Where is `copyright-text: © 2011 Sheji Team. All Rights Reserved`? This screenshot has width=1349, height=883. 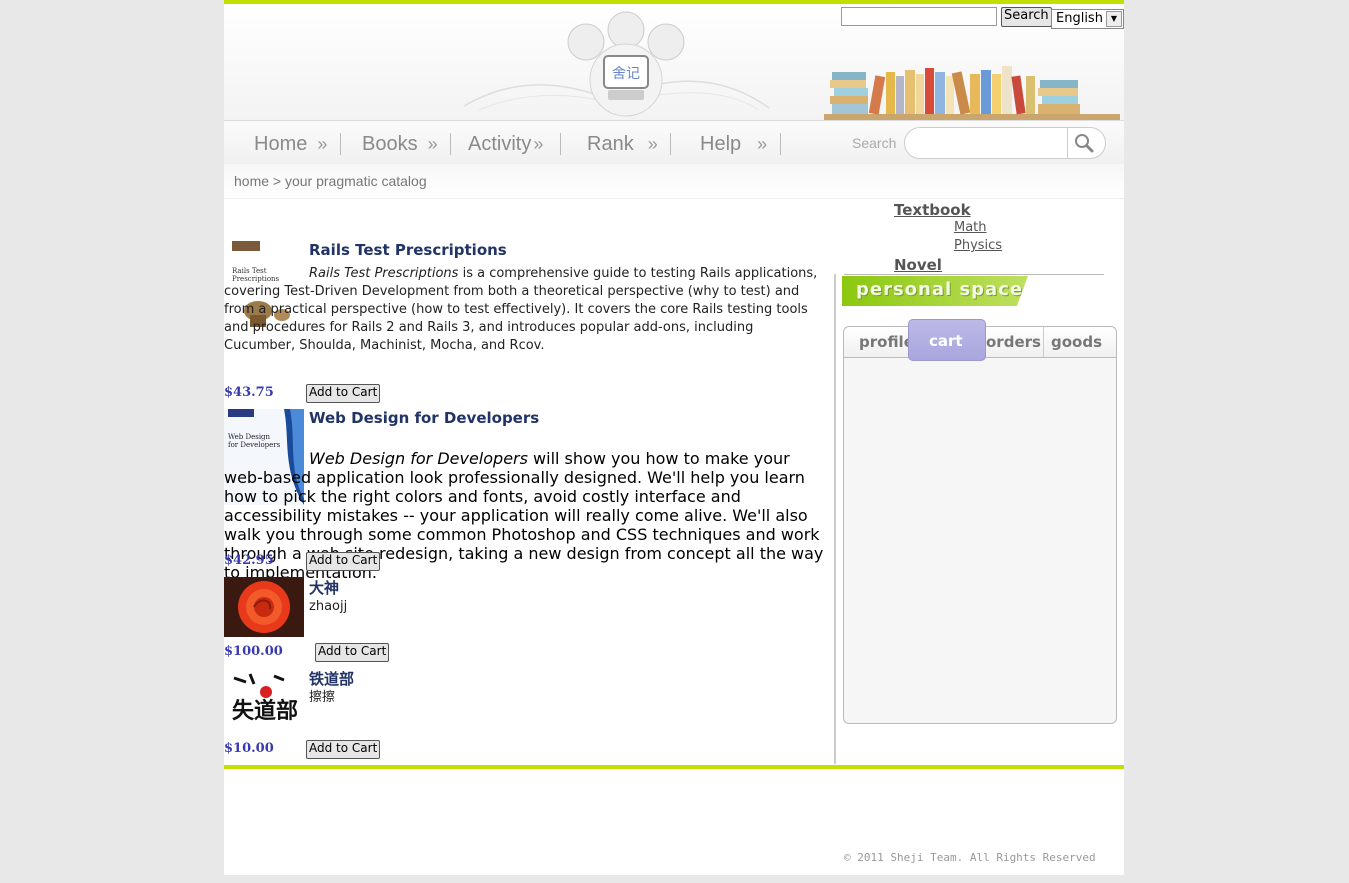 copyright-text: © 2011 Sheji Team. All Rights Reserved is located at coordinates (970, 857).